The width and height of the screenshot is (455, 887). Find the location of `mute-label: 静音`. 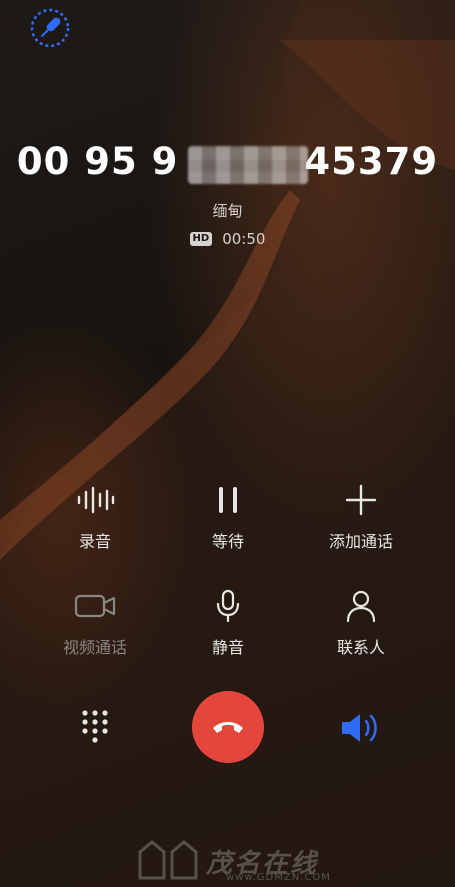

mute-label: 静音 is located at coordinates (227, 647).